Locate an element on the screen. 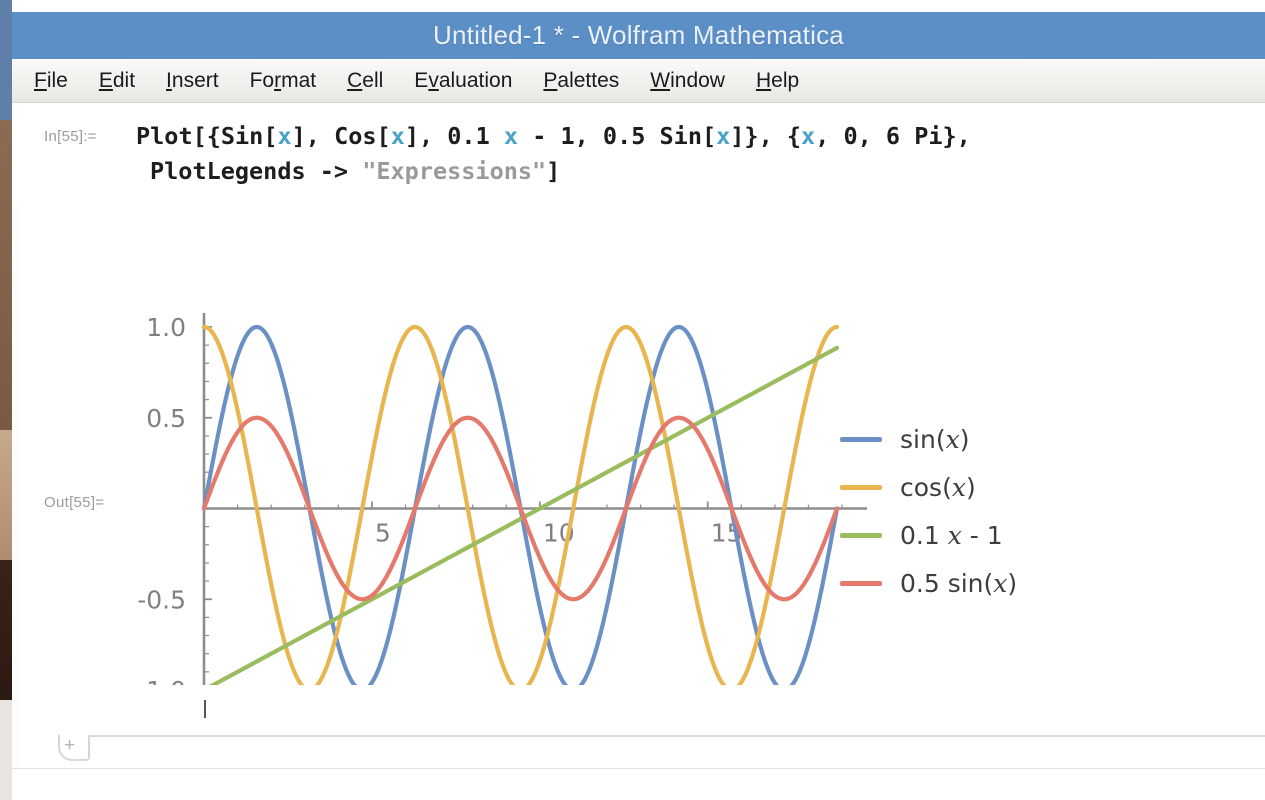  menu-item-evaluation-pre: E is located at coordinates (421, 80).